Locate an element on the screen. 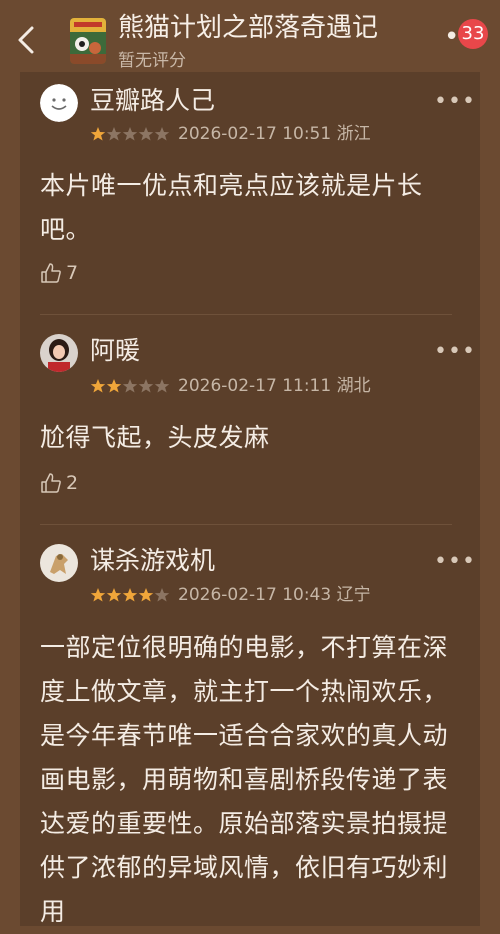 This screenshot has height=934, width=500. review-meta: 2026-02-17 11:11 湖北 is located at coordinates (230, 386).